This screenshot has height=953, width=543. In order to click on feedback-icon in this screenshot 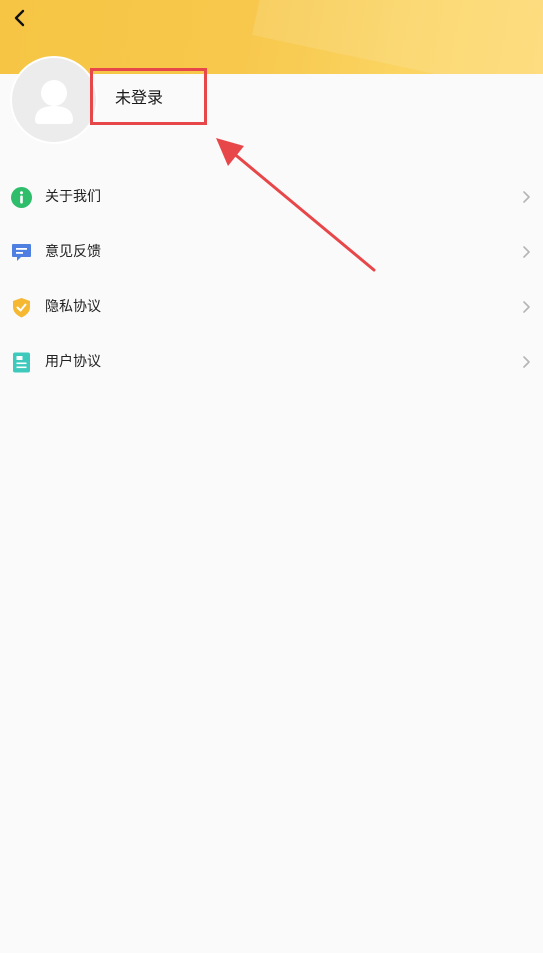, I will do `click(21, 252)`.